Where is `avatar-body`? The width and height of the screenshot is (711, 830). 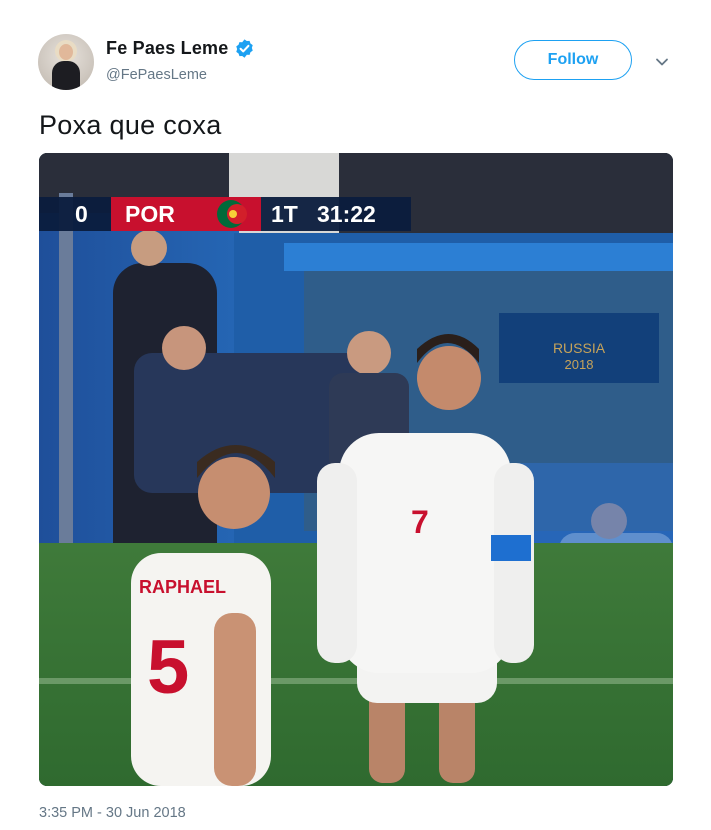
avatar-body is located at coordinates (66, 75).